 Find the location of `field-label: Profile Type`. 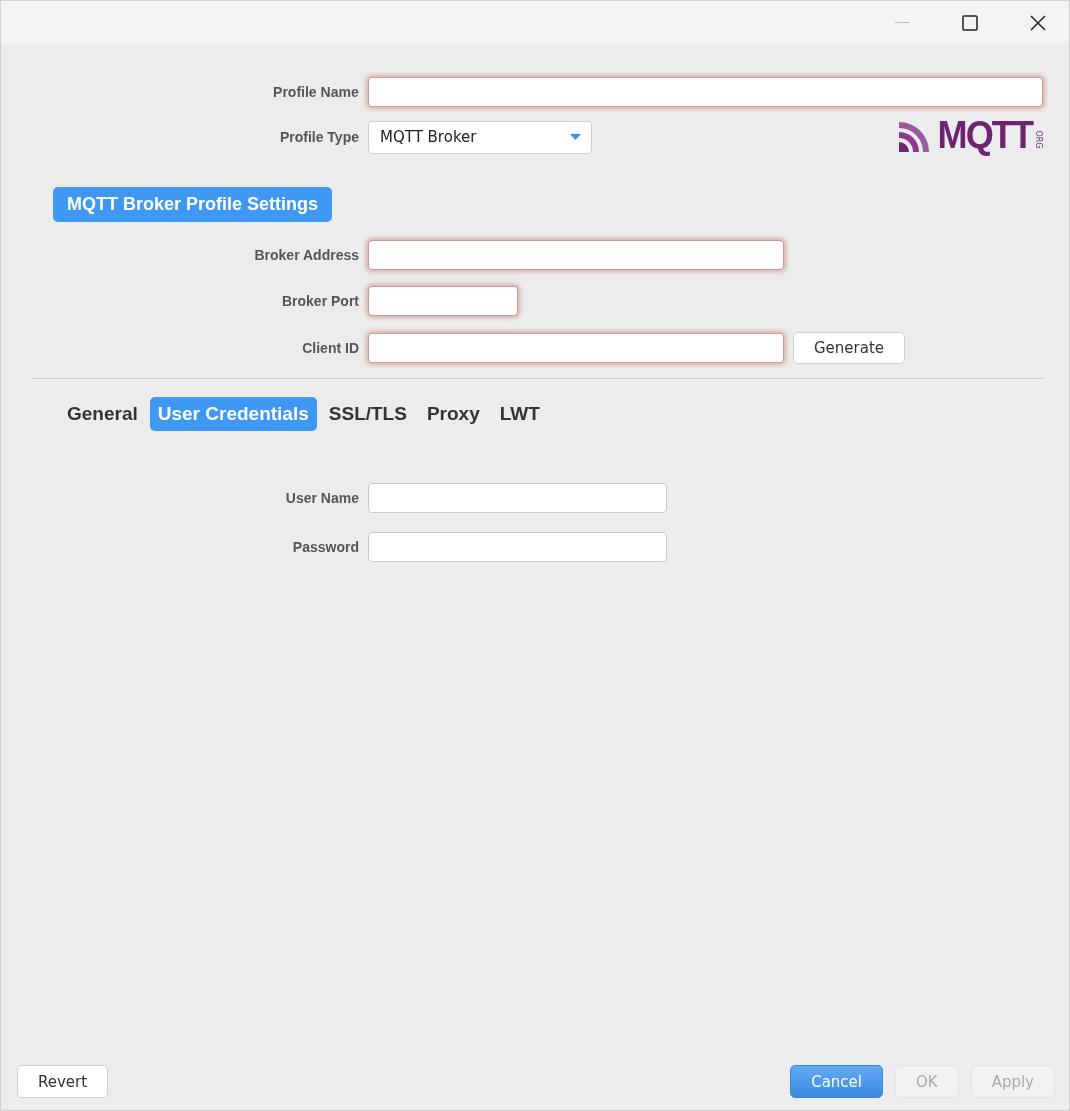

field-label: Profile Type is located at coordinates (318, 137).